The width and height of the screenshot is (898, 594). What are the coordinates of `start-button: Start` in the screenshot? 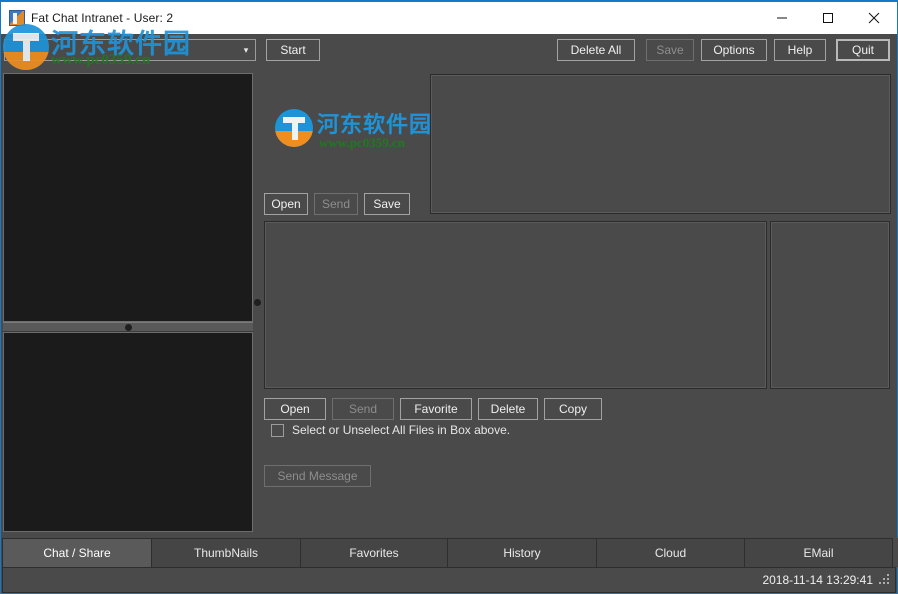 It's located at (293, 50).